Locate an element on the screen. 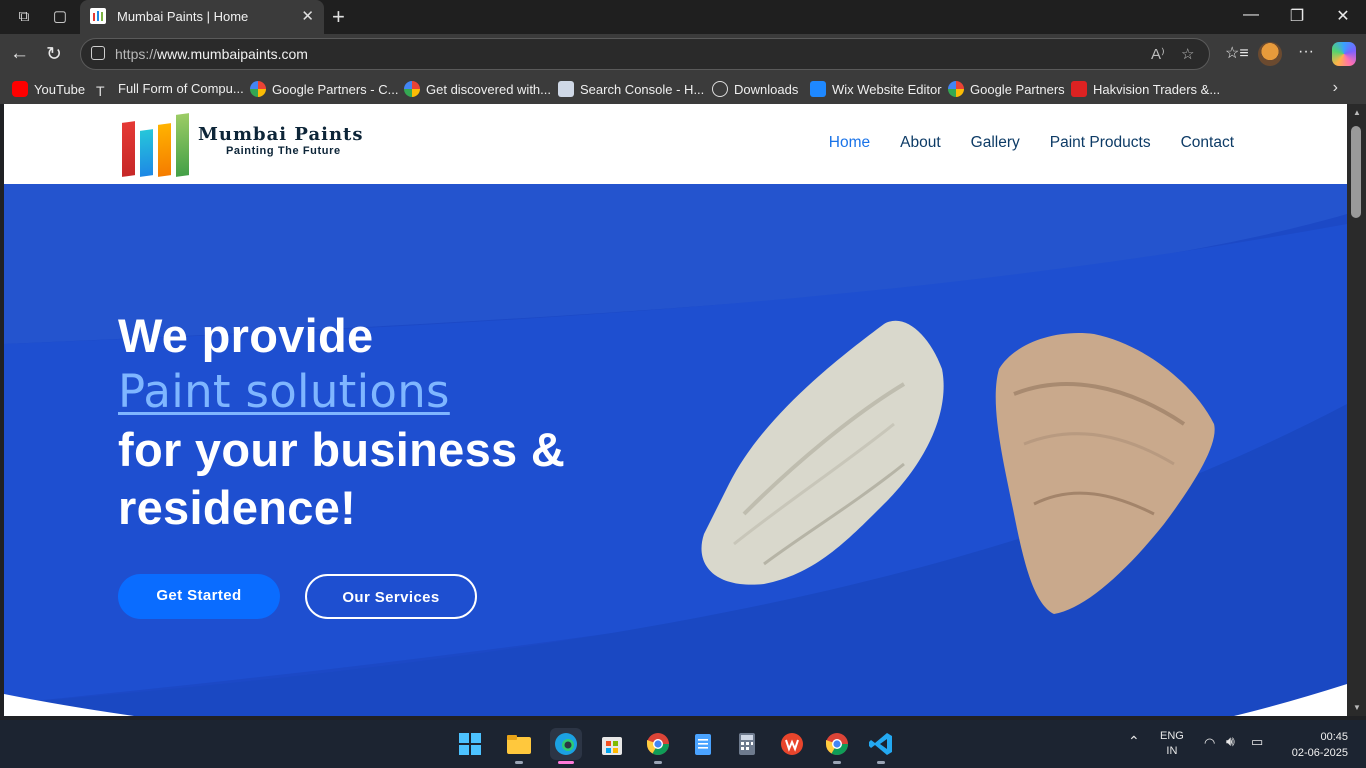 The width and height of the screenshot is (1366, 768). tab-mumbai-paints: Mumbai Paints | Home ✕ is located at coordinates (202, 17).